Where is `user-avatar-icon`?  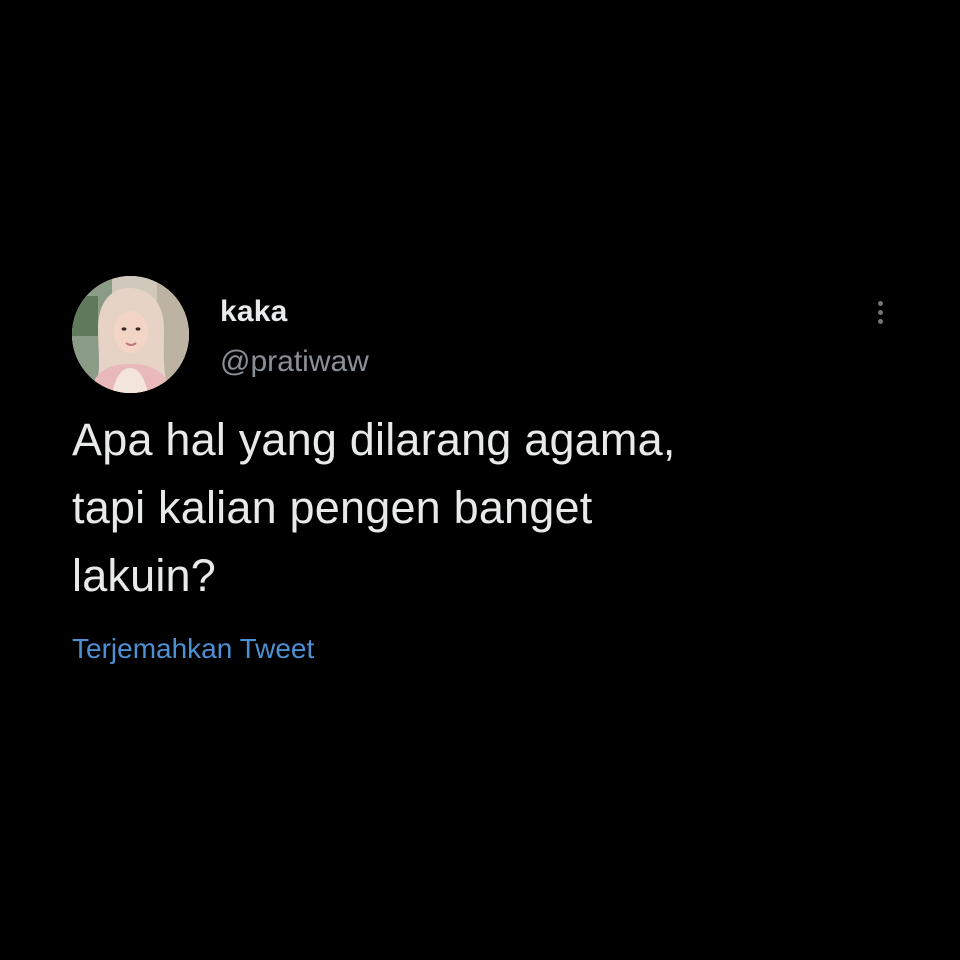 user-avatar-icon is located at coordinates (130, 334).